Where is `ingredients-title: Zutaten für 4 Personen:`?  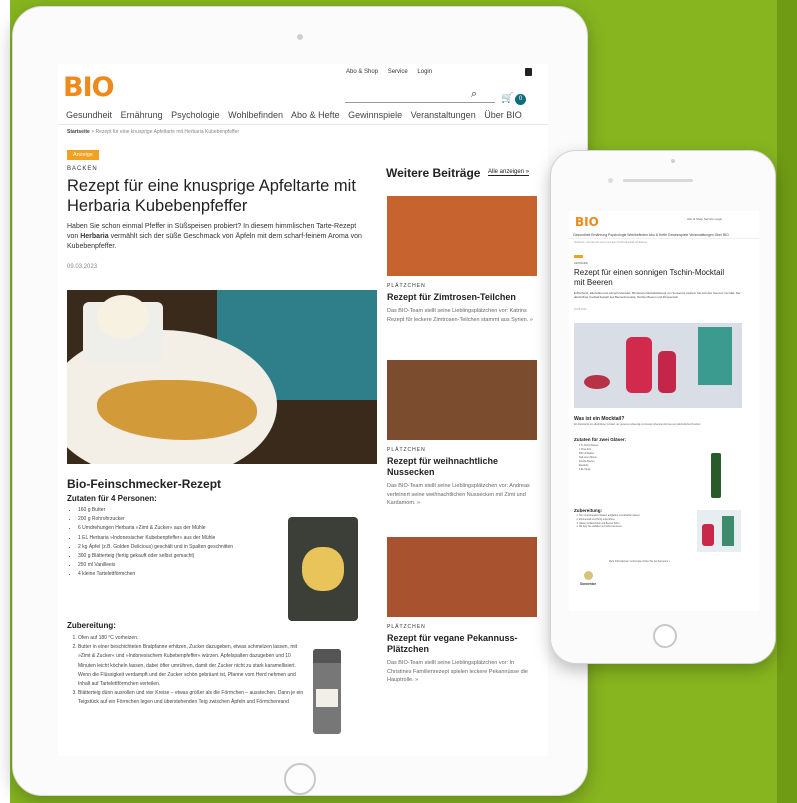
ingredients-title: Zutaten für 4 Personen: is located at coordinates (112, 498).